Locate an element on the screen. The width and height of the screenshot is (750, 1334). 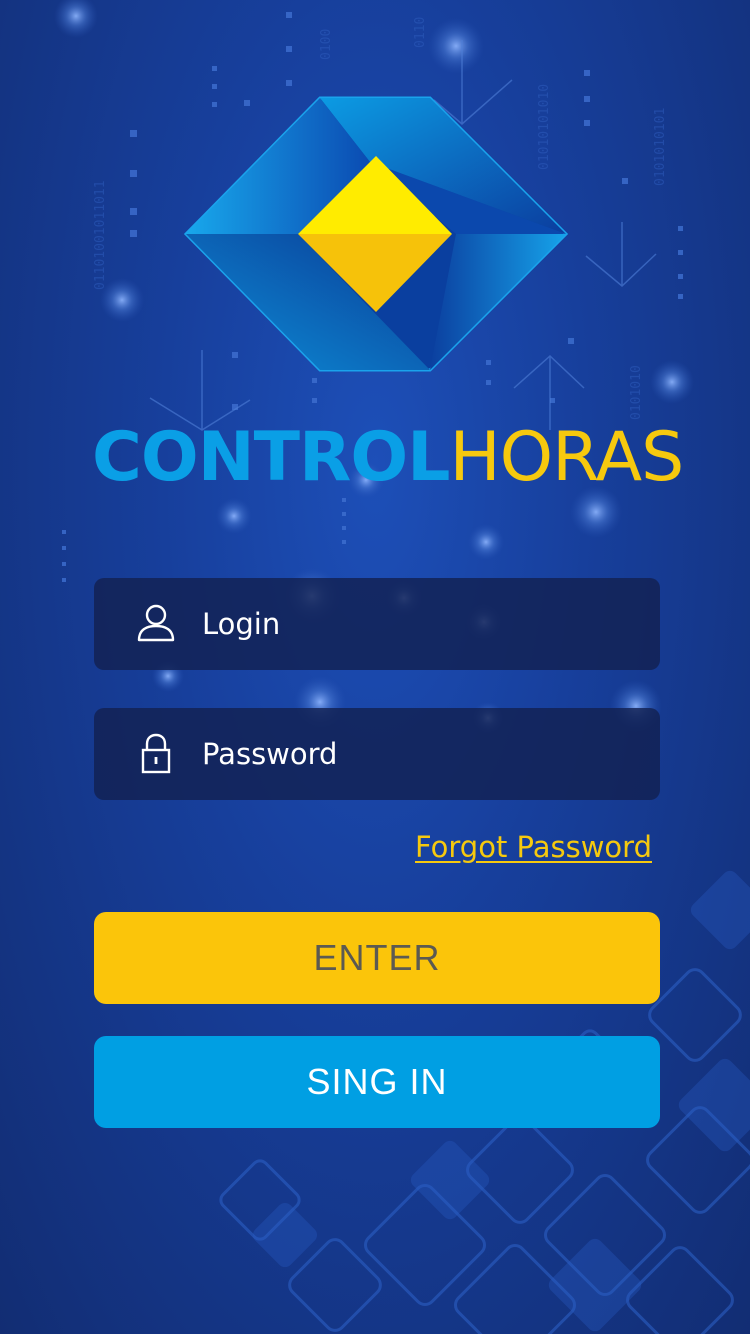
svg-text: 0101010 is located at coordinates (636, 392).